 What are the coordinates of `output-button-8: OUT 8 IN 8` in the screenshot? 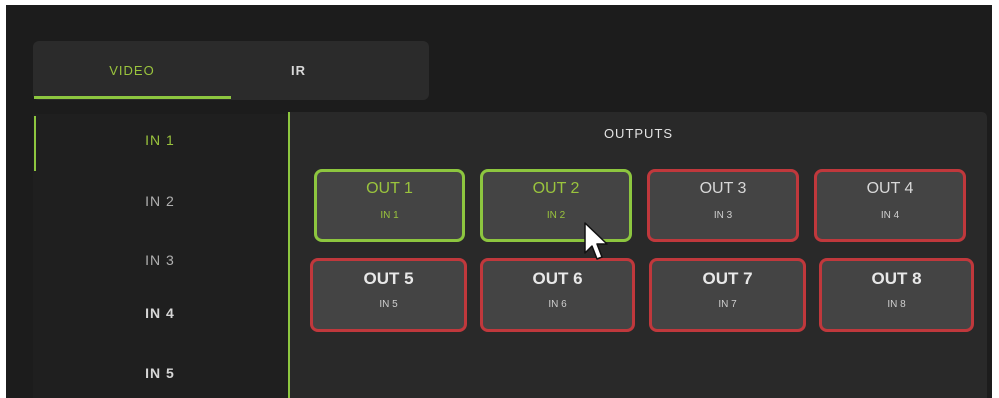 It's located at (896, 295).